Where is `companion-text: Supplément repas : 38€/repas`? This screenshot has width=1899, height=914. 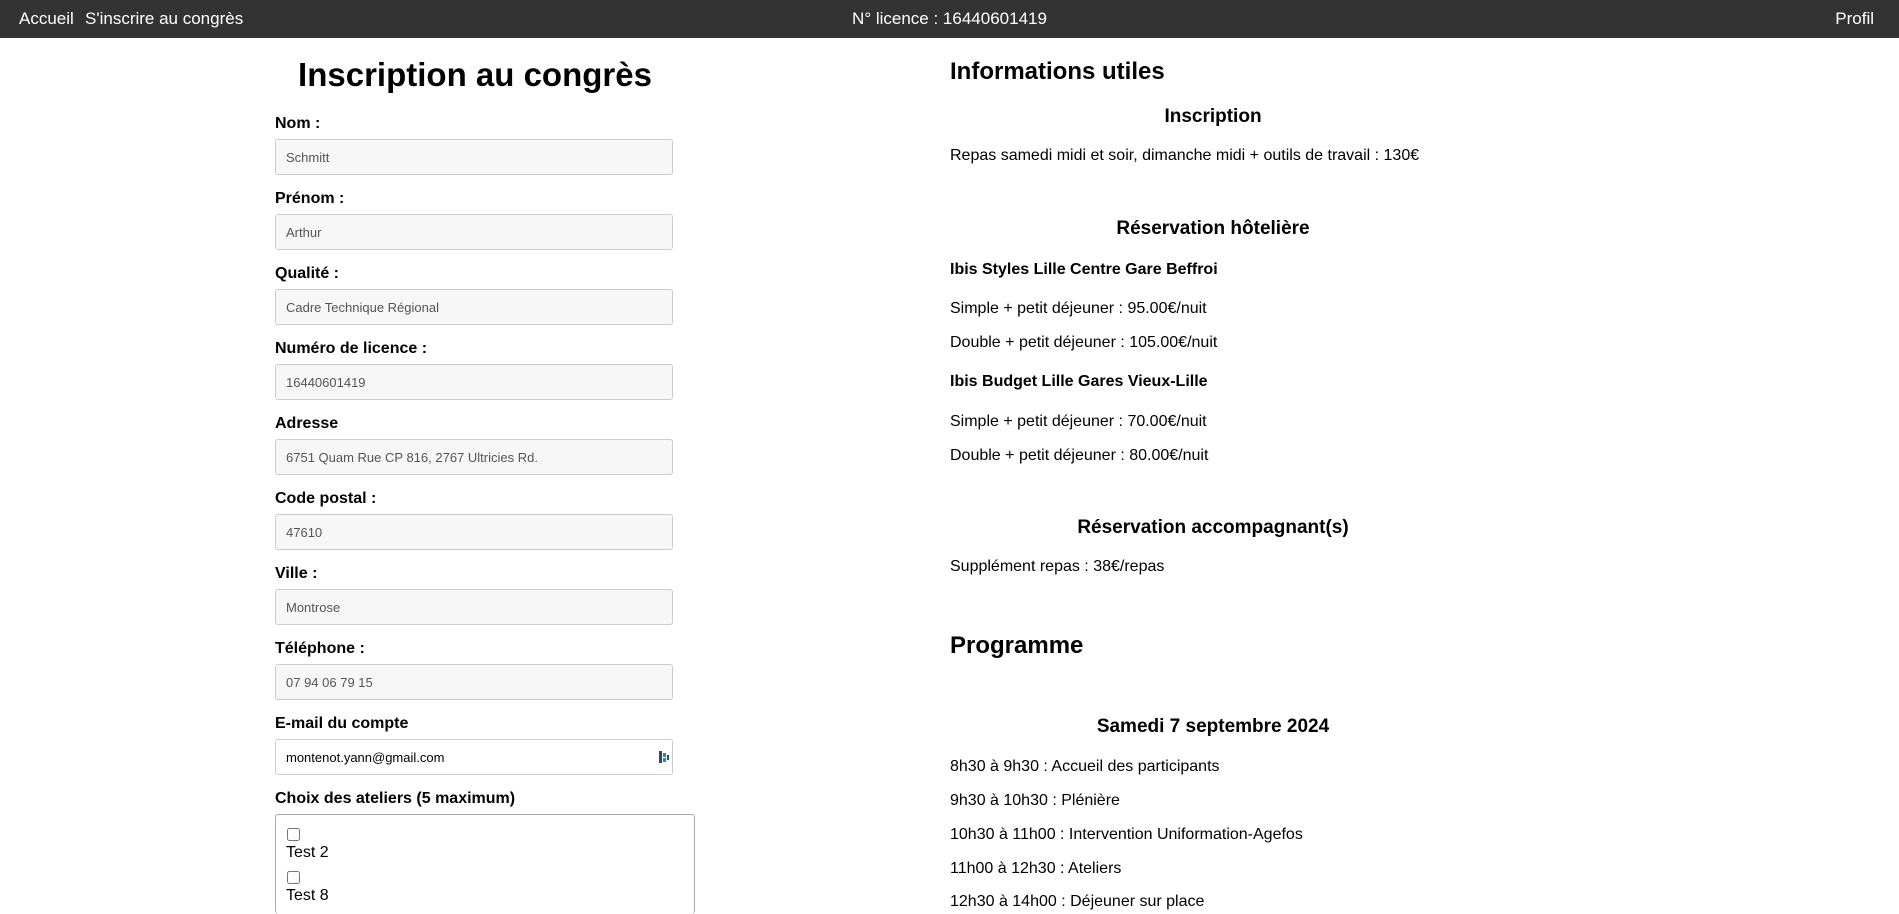 companion-text: Supplément repas : 38€/repas is located at coordinates (1057, 566).